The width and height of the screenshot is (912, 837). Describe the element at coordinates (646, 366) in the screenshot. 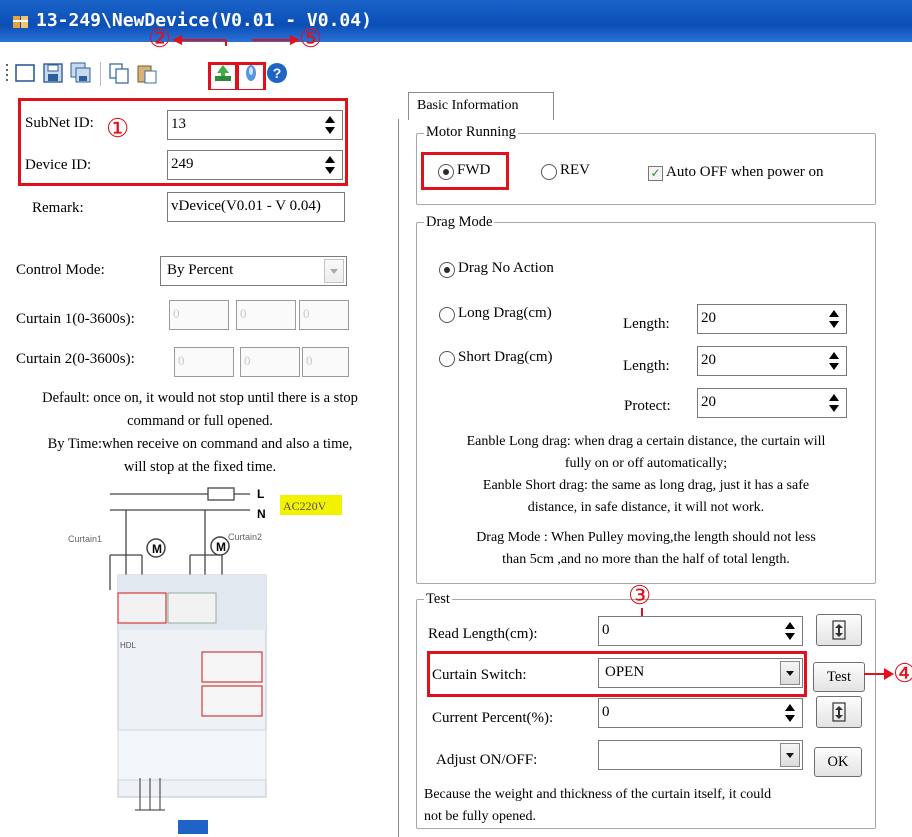

I see `short-length-label: Length:` at that location.